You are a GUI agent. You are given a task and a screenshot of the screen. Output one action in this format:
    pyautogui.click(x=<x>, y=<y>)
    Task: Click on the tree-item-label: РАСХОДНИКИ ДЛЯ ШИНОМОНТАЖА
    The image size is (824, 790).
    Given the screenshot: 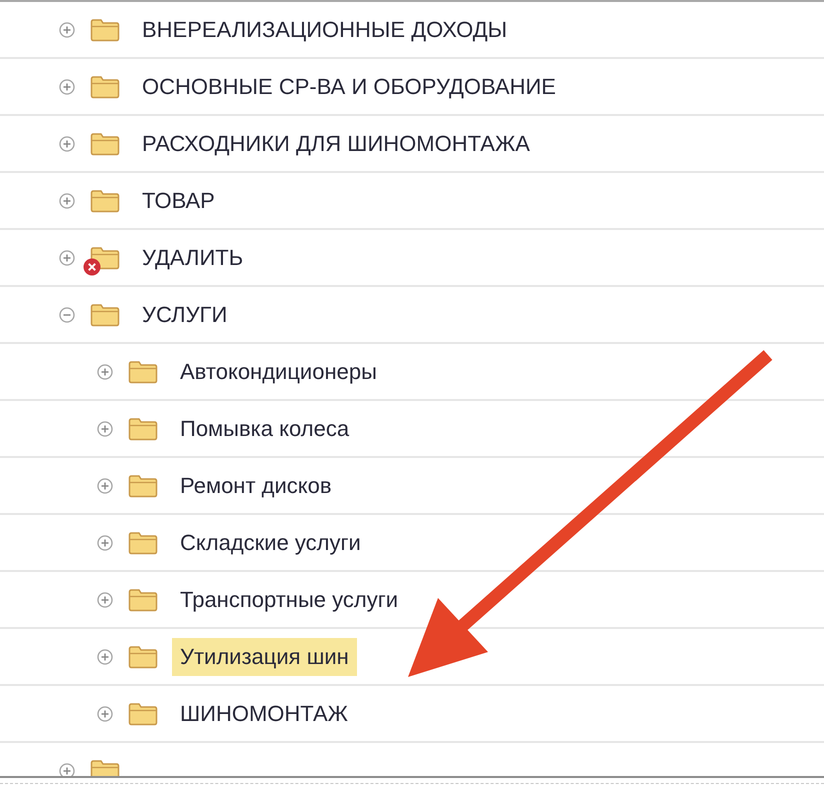 What is the action you would take?
    pyautogui.click(x=336, y=143)
    